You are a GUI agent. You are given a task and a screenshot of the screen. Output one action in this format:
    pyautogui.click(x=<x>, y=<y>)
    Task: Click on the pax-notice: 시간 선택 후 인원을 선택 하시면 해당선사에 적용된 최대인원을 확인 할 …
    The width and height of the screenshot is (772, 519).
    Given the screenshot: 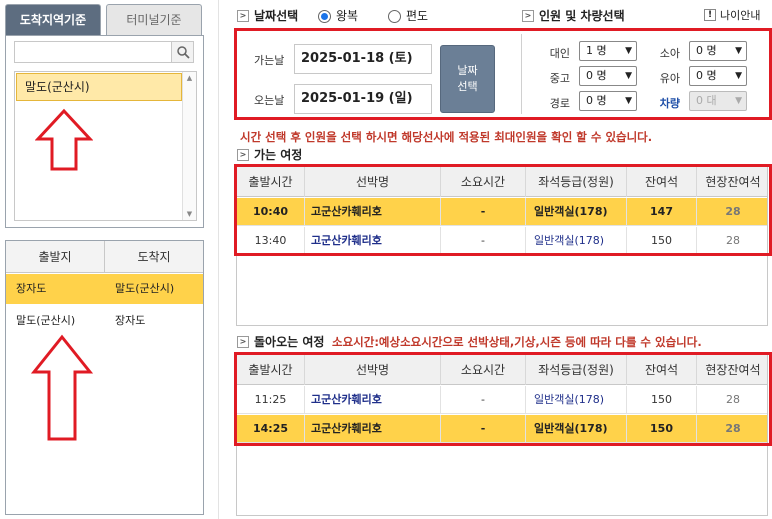 What is the action you would take?
    pyautogui.click(x=446, y=137)
    